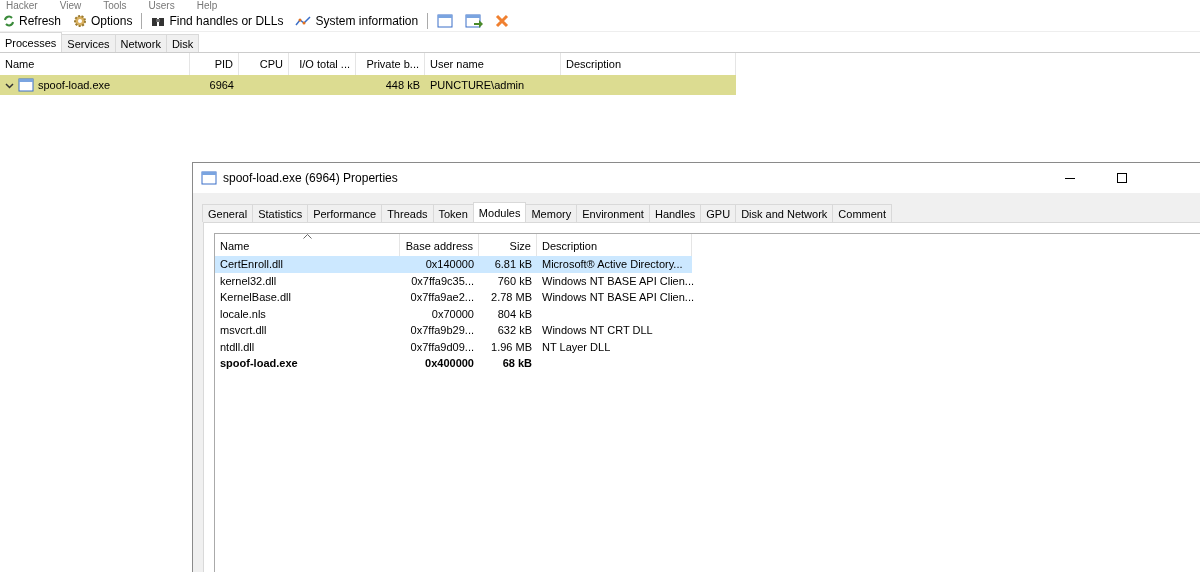 The image size is (1200, 572). Describe the element at coordinates (449, 363) in the screenshot. I see `table-cell-text: 0x400000` at that location.